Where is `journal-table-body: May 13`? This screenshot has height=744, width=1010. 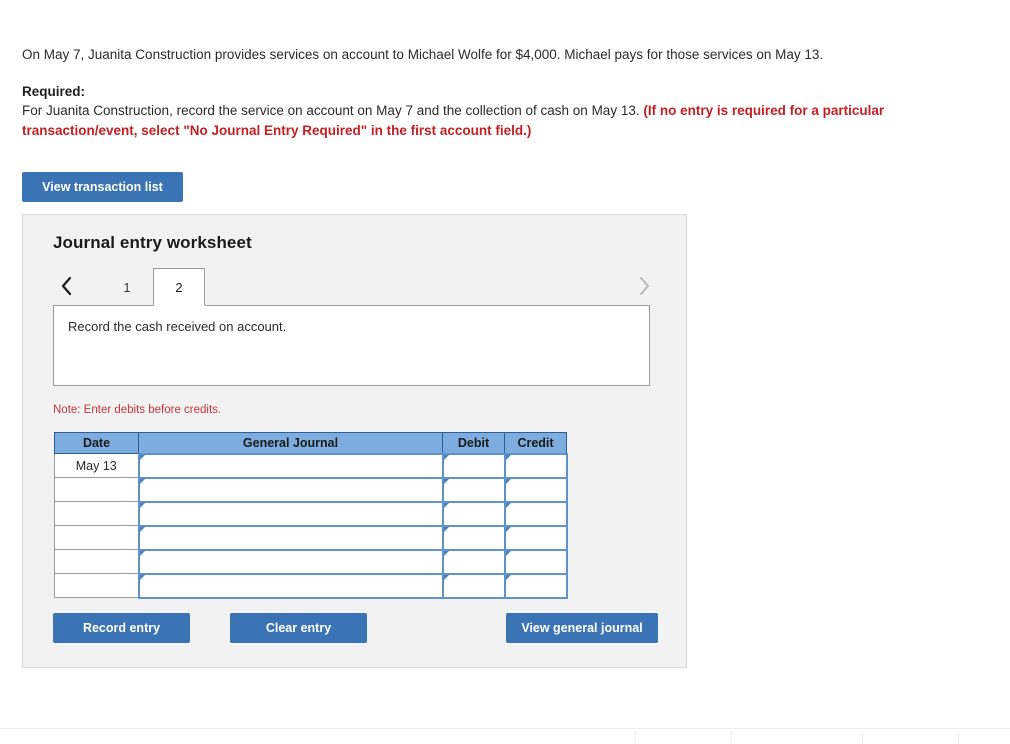
journal-table-body: May 13 is located at coordinates (311, 525).